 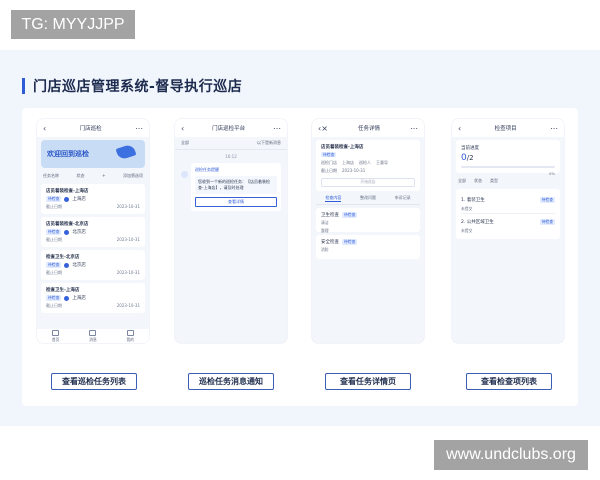 What do you see at coordinates (508, 203) in the screenshot?
I see `list-item: 1. 着装卫生 待检查 未提交` at bounding box center [508, 203].